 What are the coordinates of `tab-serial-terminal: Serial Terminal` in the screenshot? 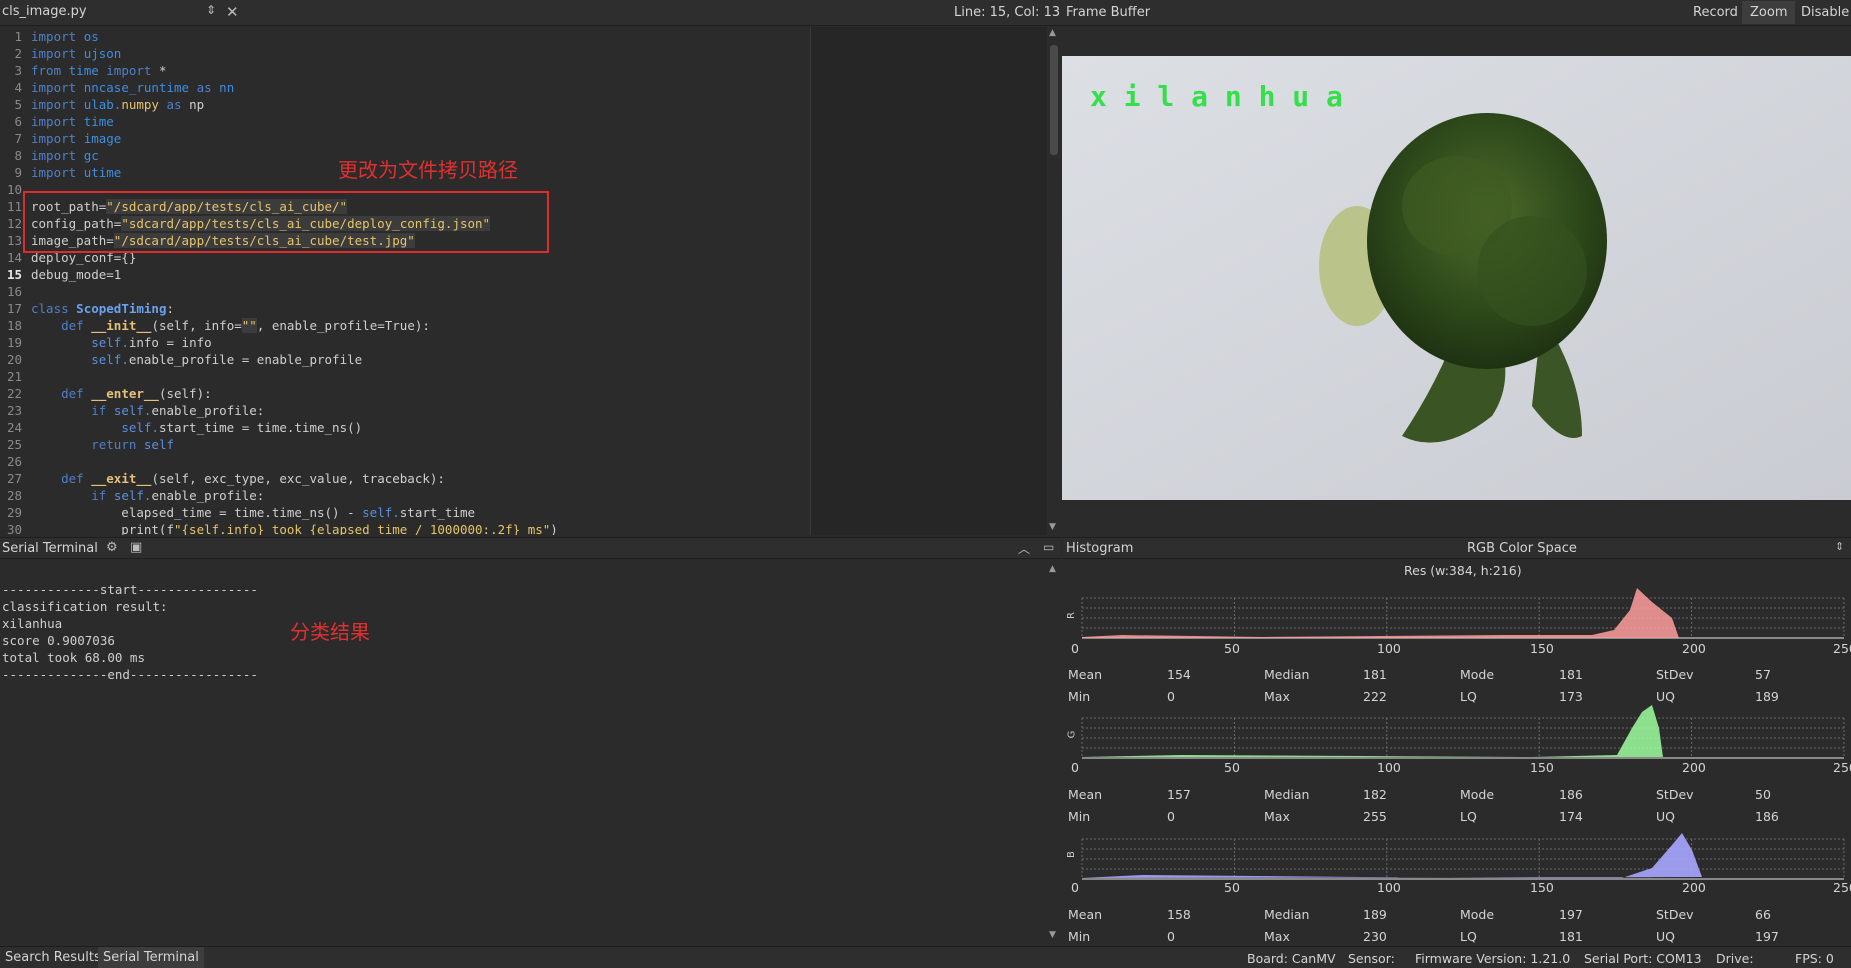 It's located at (151, 957).